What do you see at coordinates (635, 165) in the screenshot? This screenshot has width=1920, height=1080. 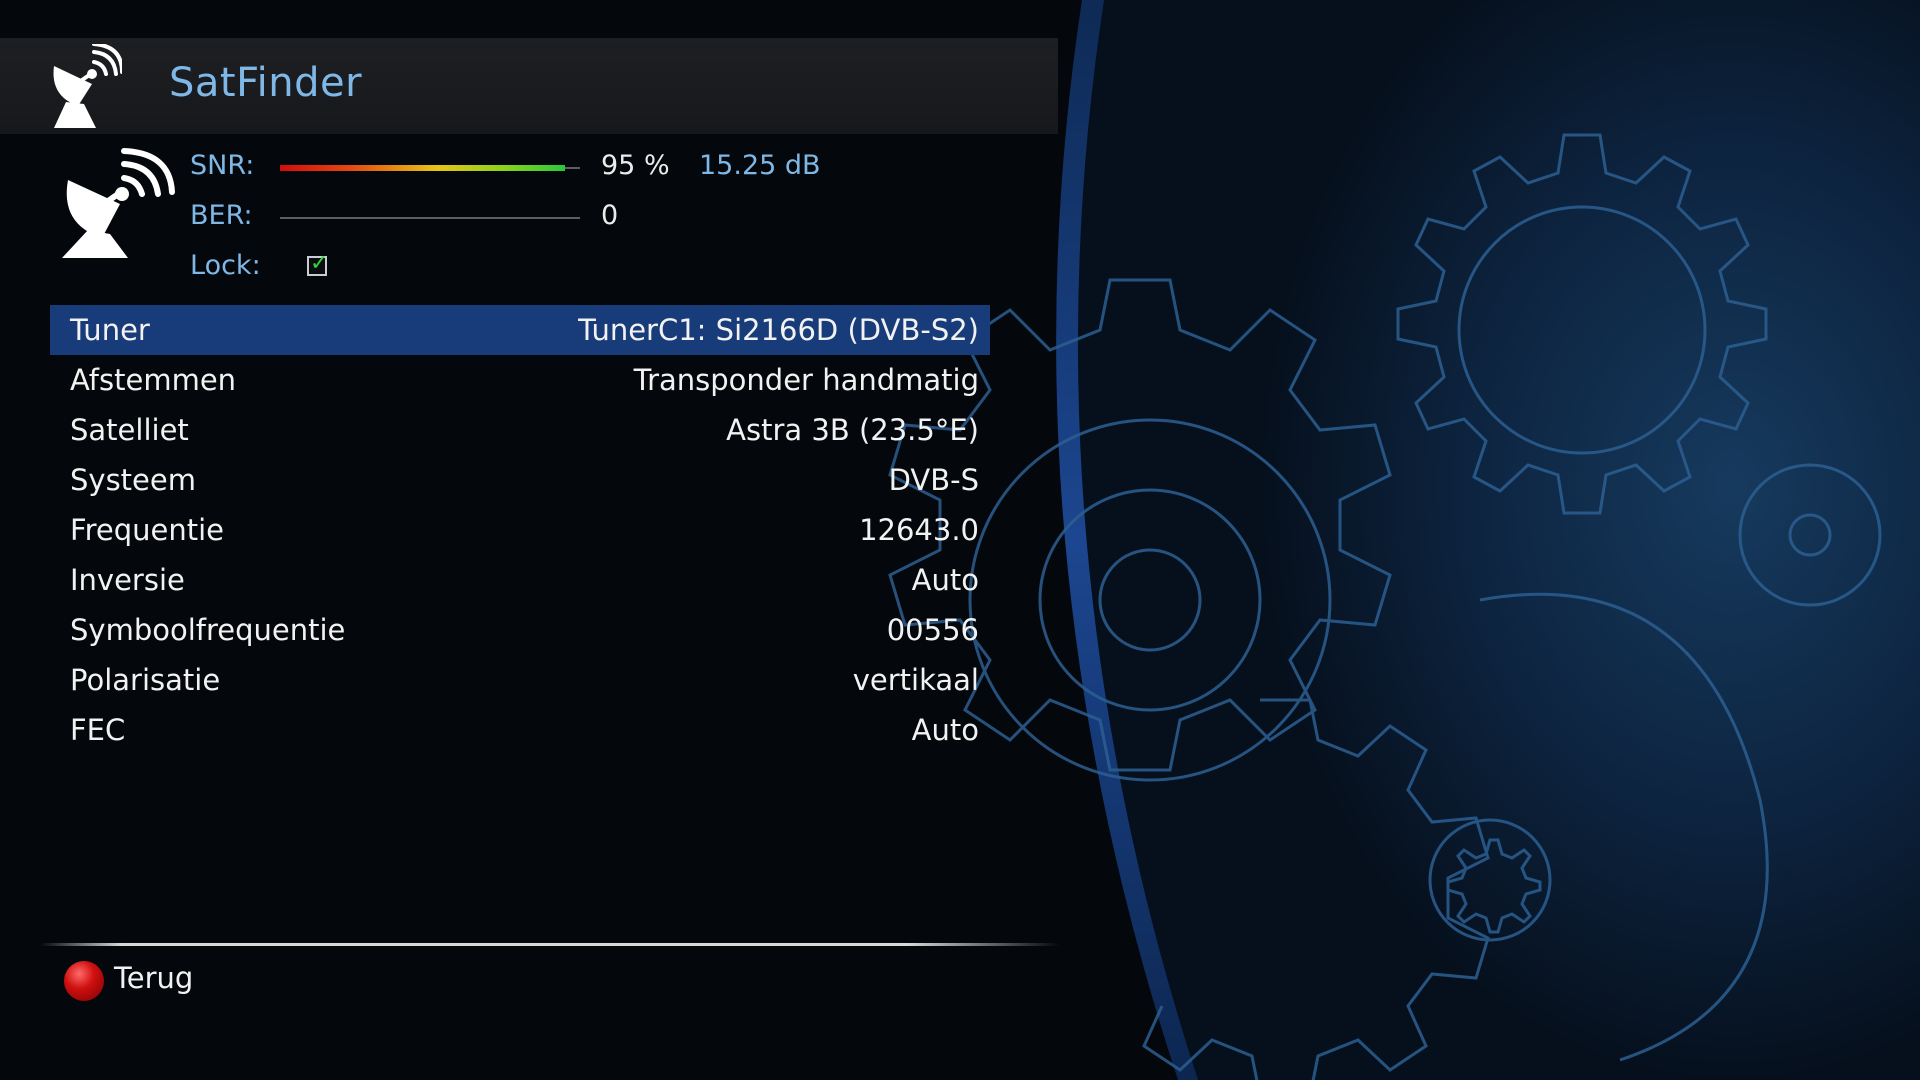 I see `snr-percent: 95 %` at bounding box center [635, 165].